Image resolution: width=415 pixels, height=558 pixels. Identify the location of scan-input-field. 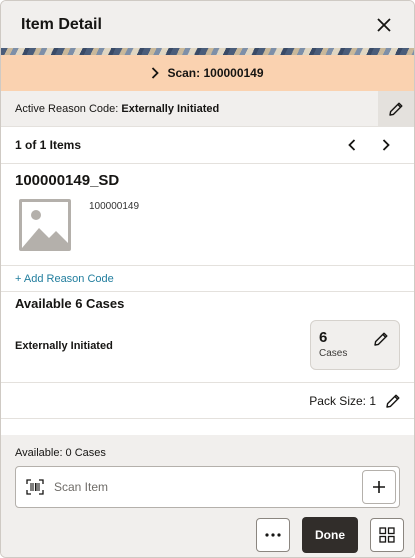
(207, 487).